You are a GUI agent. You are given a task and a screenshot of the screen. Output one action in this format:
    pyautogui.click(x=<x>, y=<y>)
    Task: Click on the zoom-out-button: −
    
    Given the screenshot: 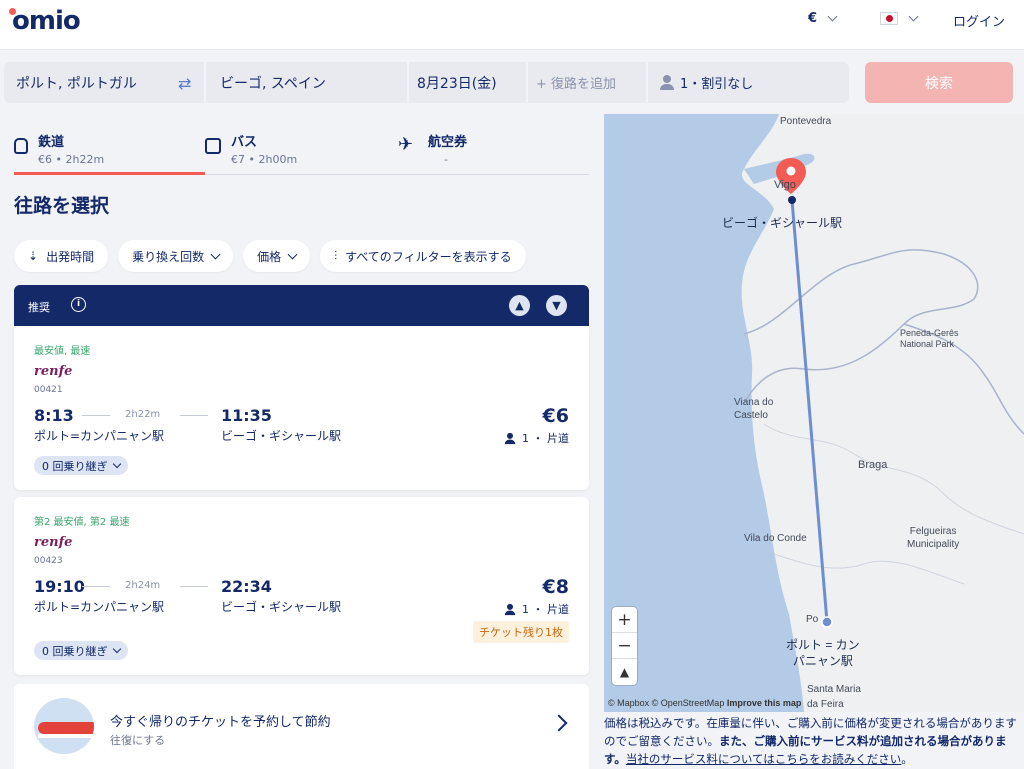 What is the action you would take?
    pyautogui.click(x=624, y=646)
    